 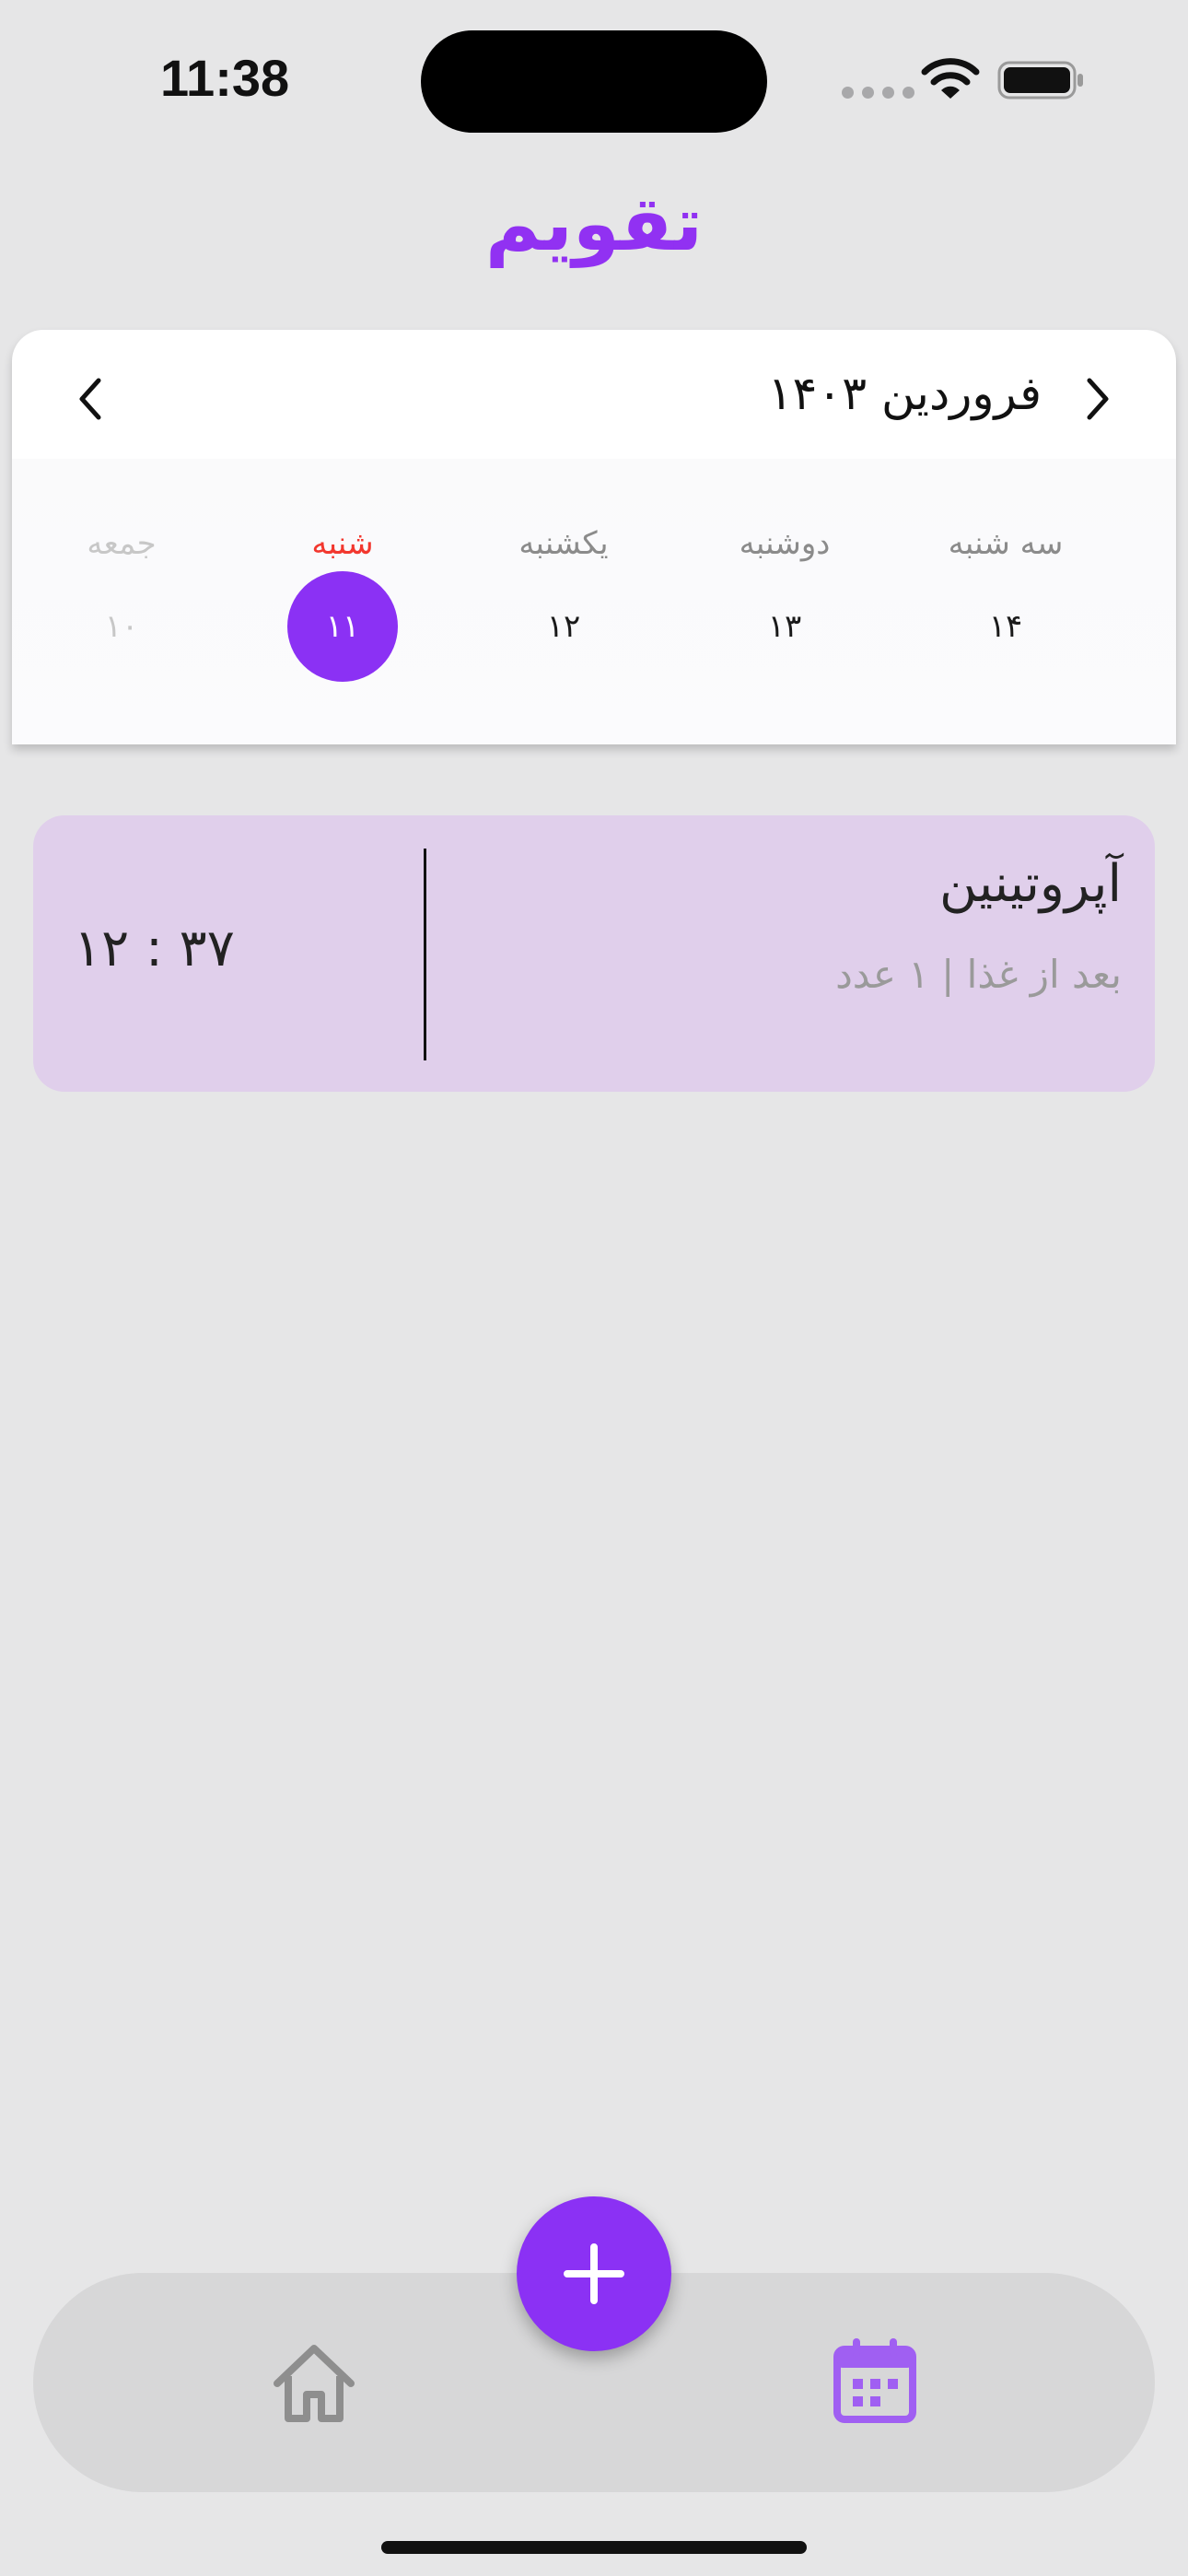 What do you see at coordinates (342, 543) in the screenshot?
I see `day-name: شنبه` at bounding box center [342, 543].